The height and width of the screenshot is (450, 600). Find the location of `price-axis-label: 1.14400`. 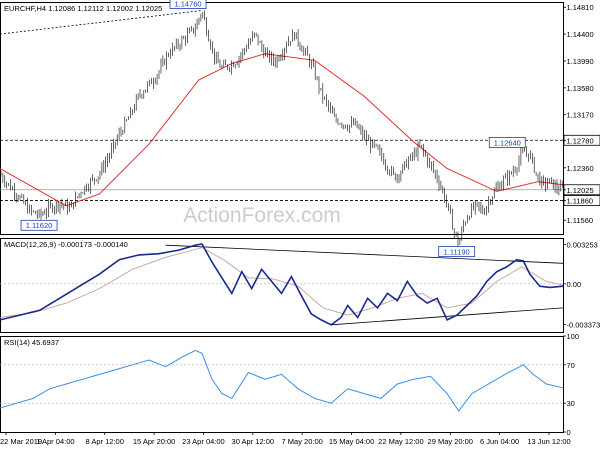

price-axis-label: 1.14400 is located at coordinates (580, 34).